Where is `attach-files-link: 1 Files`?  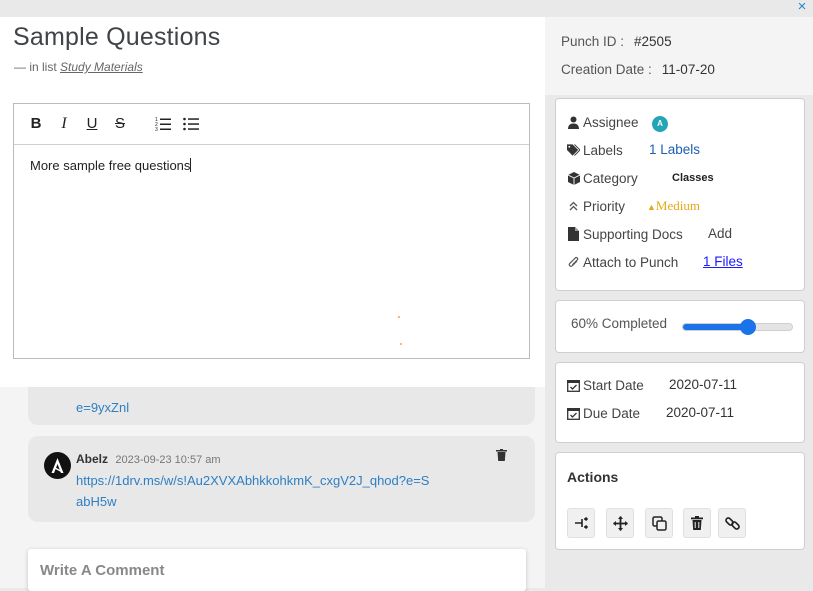
attach-files-link: 1 Files is located at coordinates (723, 262).